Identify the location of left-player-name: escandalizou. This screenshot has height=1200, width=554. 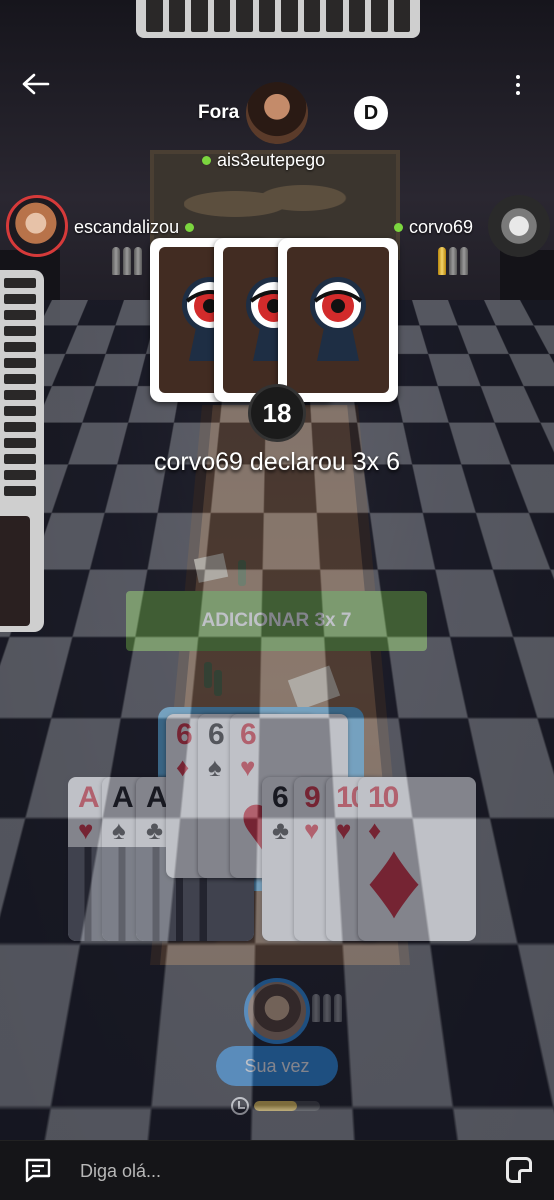
(134, 227).